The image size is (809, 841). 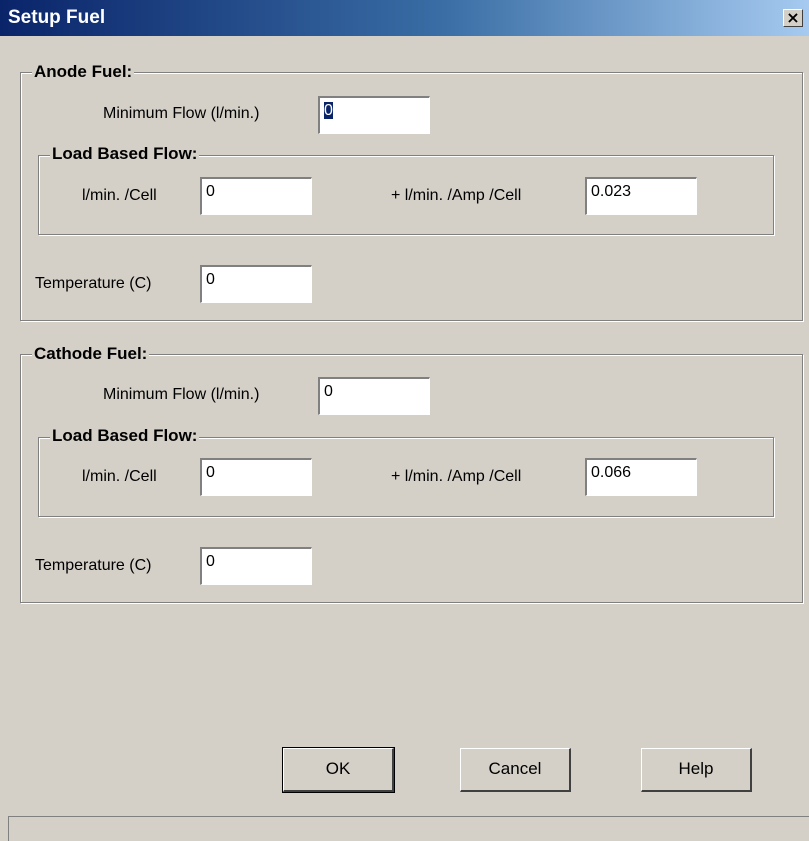 What do you see at coordinates (181, 394) in the screenshot?
I see `cathode-min-flow-label: Minimum Flow (l/min.)` at bounding box center [181, 394].